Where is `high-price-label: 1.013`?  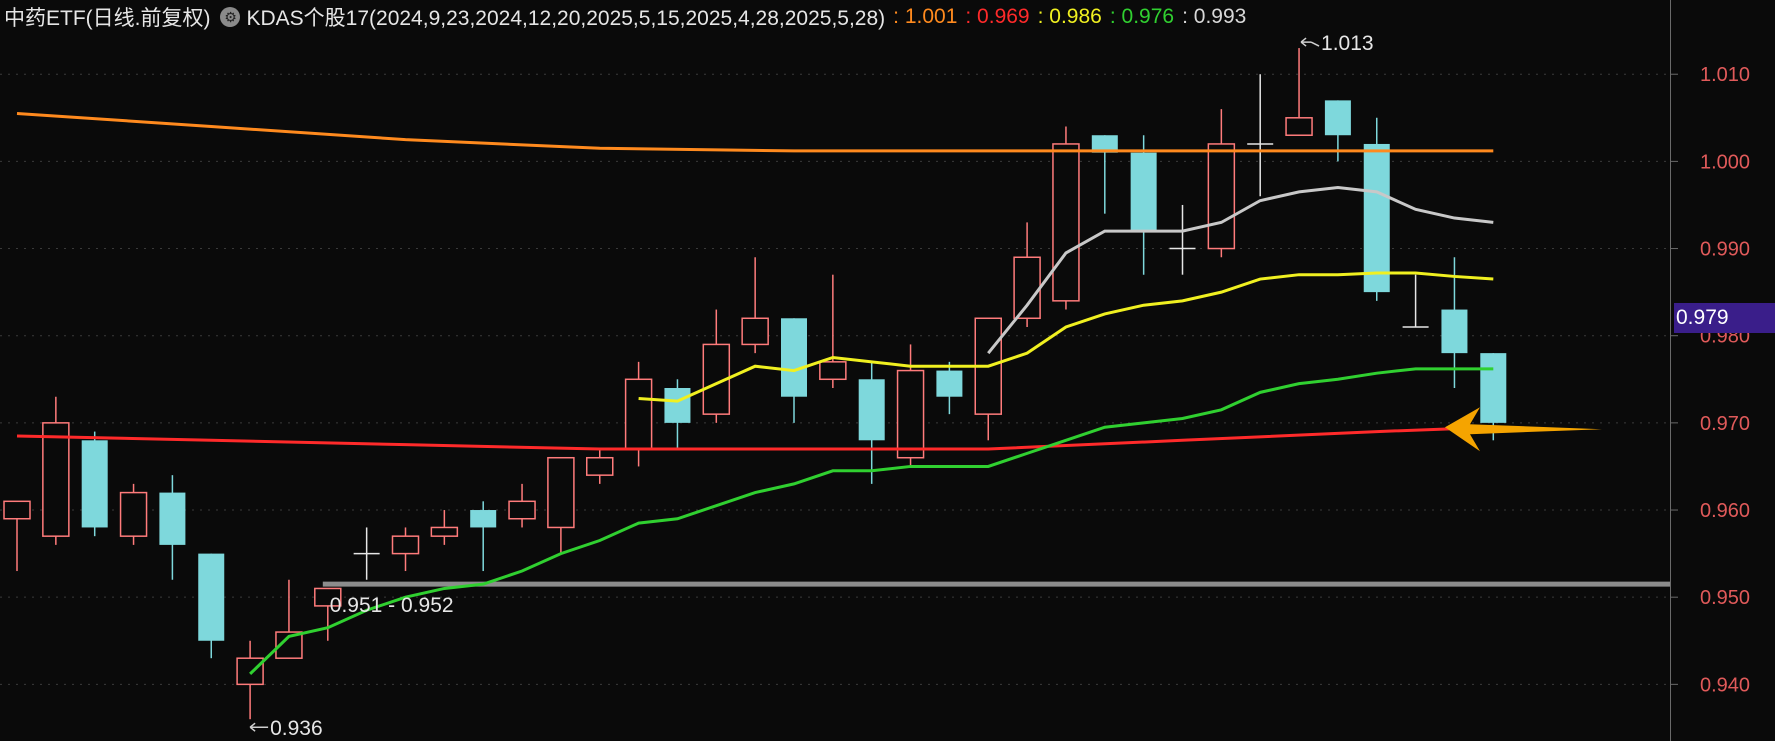 high-price-label: 1.013 is located at coordinates (1347, 43).